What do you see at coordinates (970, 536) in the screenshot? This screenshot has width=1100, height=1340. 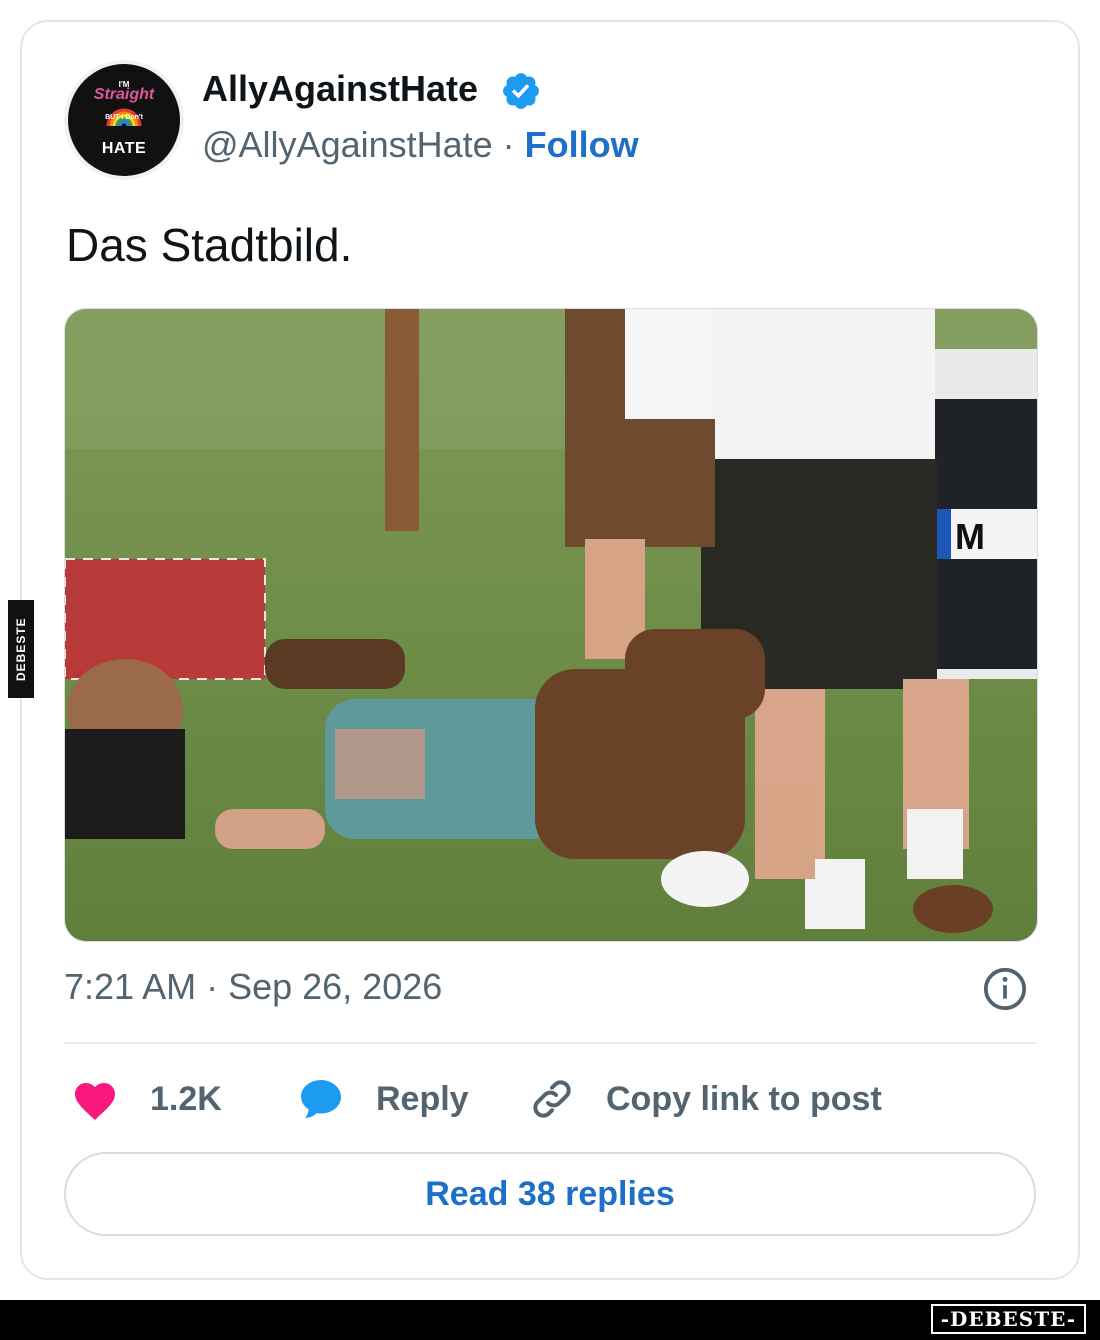 I see `license-plate-text: M` at bounding box center [970, 536].